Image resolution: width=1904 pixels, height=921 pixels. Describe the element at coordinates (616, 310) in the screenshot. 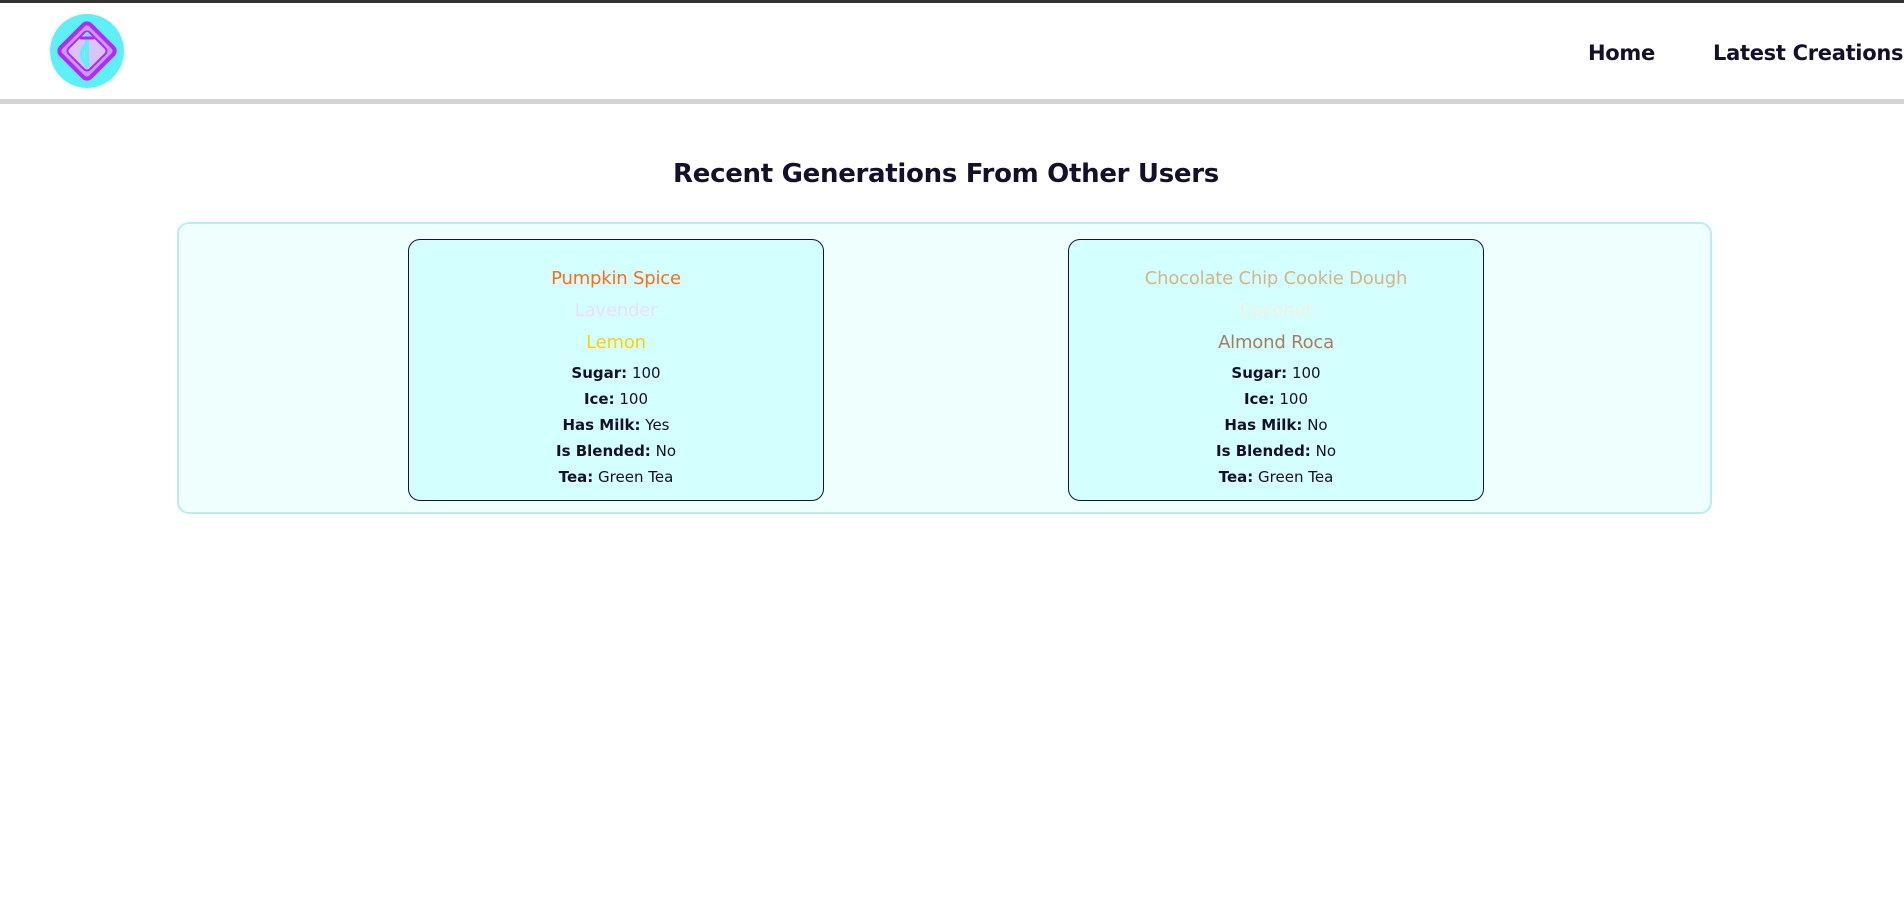

I see `flavor-2: Lavender` at that location.